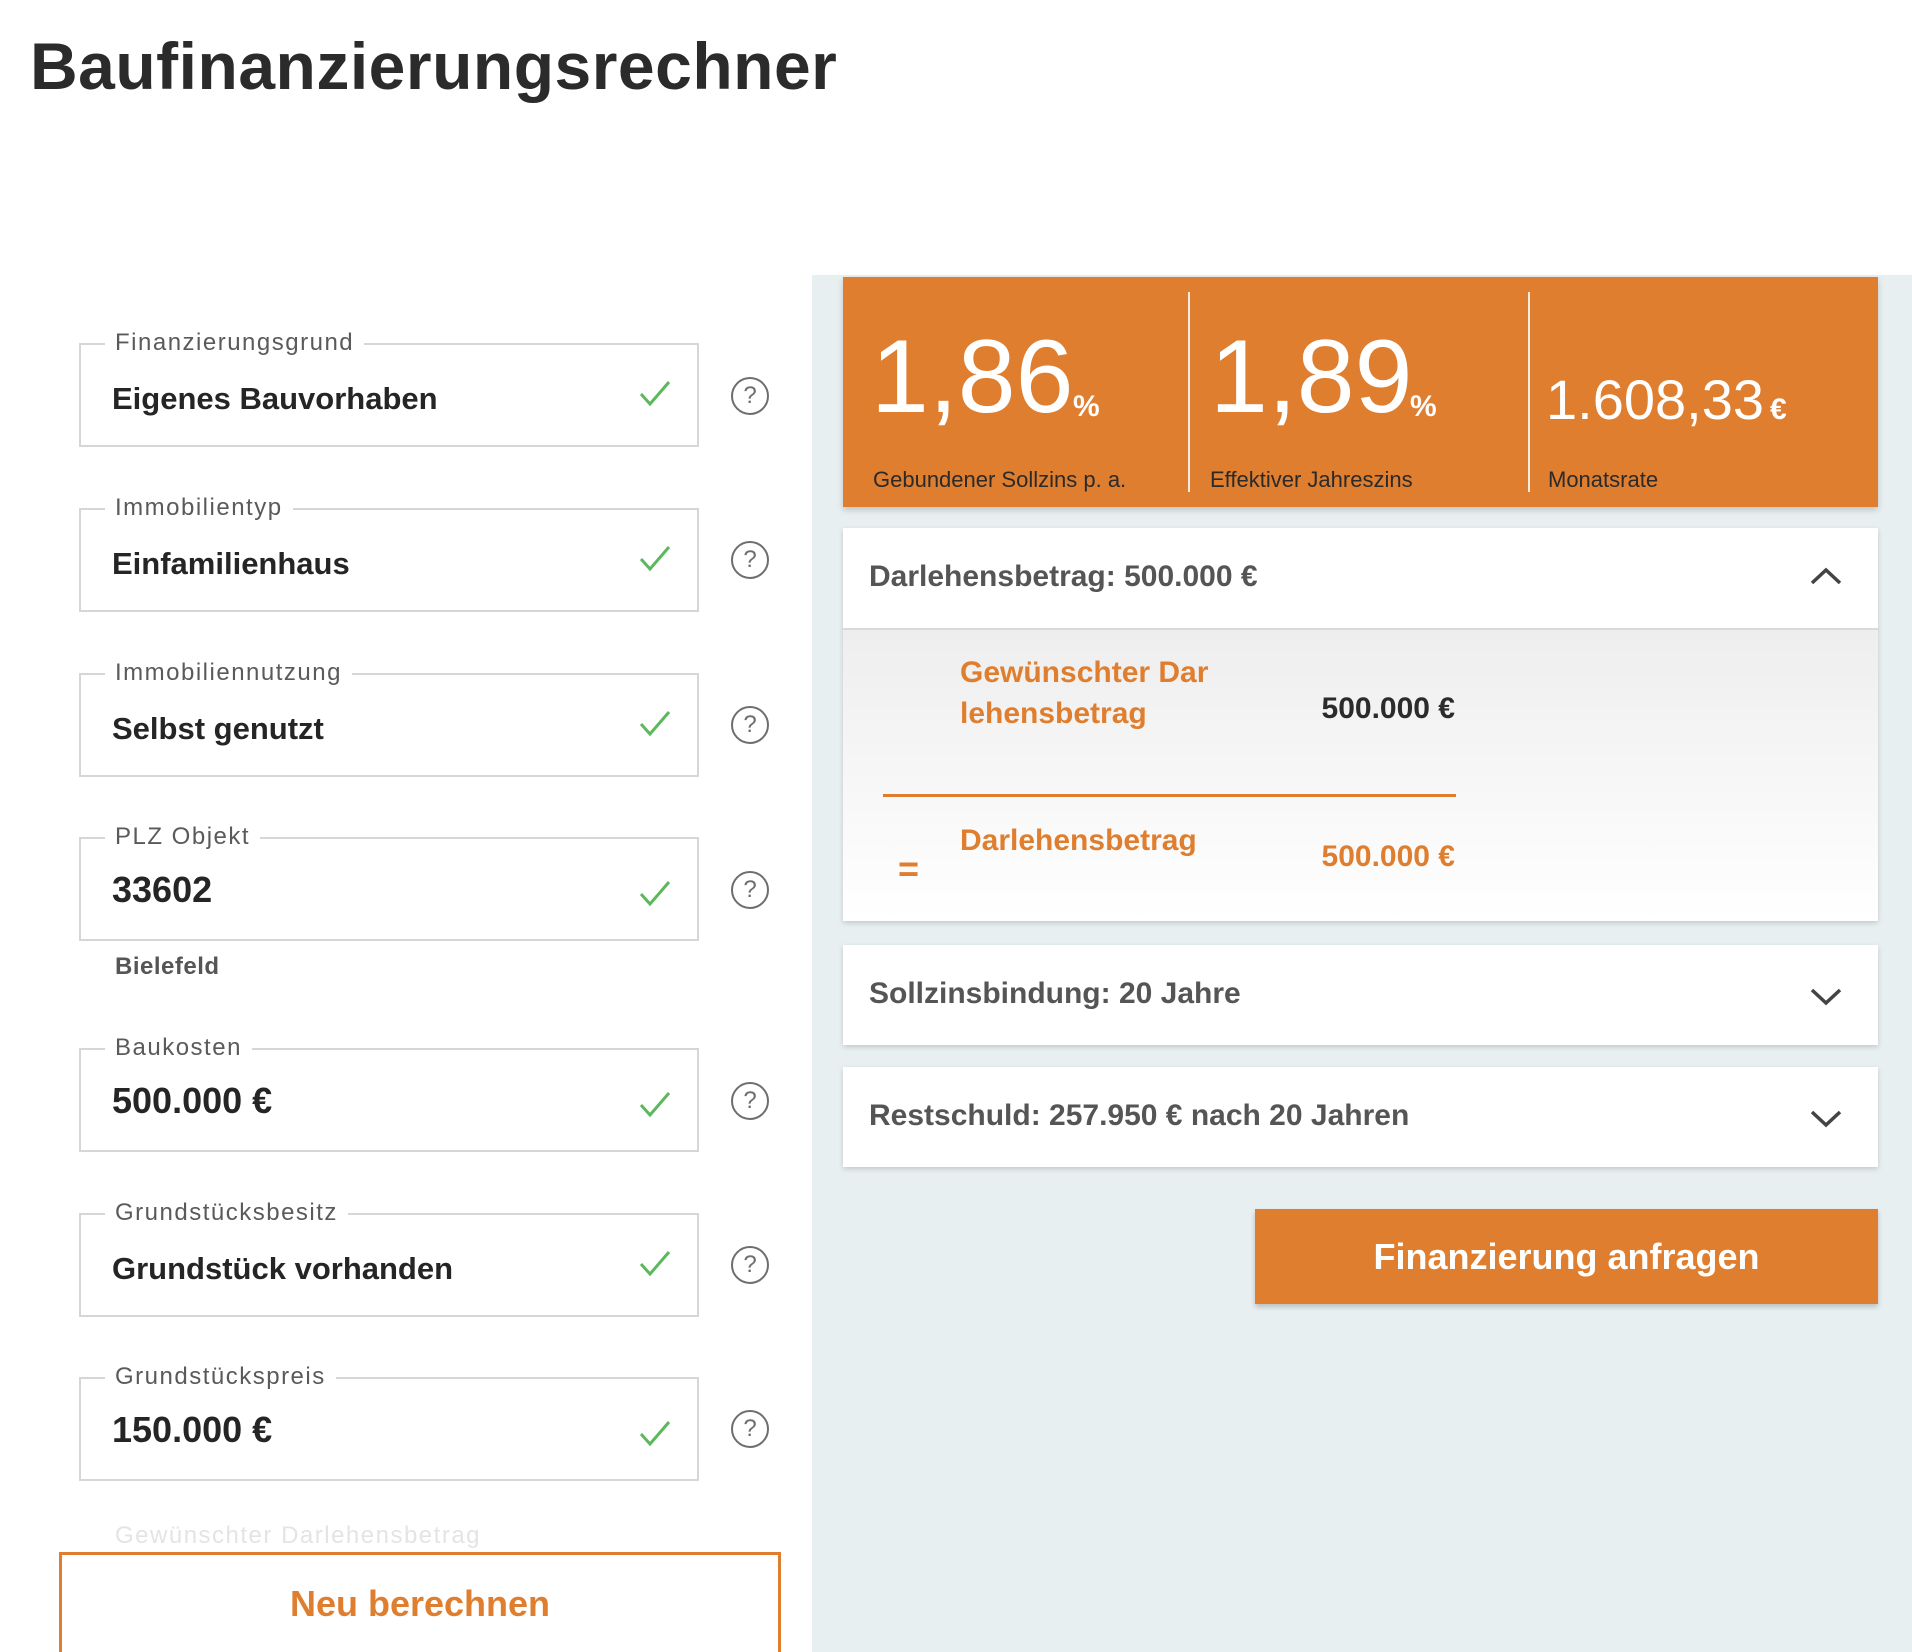 Image resolution: width=1912 pixels, height=1652 pixels. Describe the element at coordinates (199, 508) in the screenshot. I see `field-label: Immobilientyp` at that location.